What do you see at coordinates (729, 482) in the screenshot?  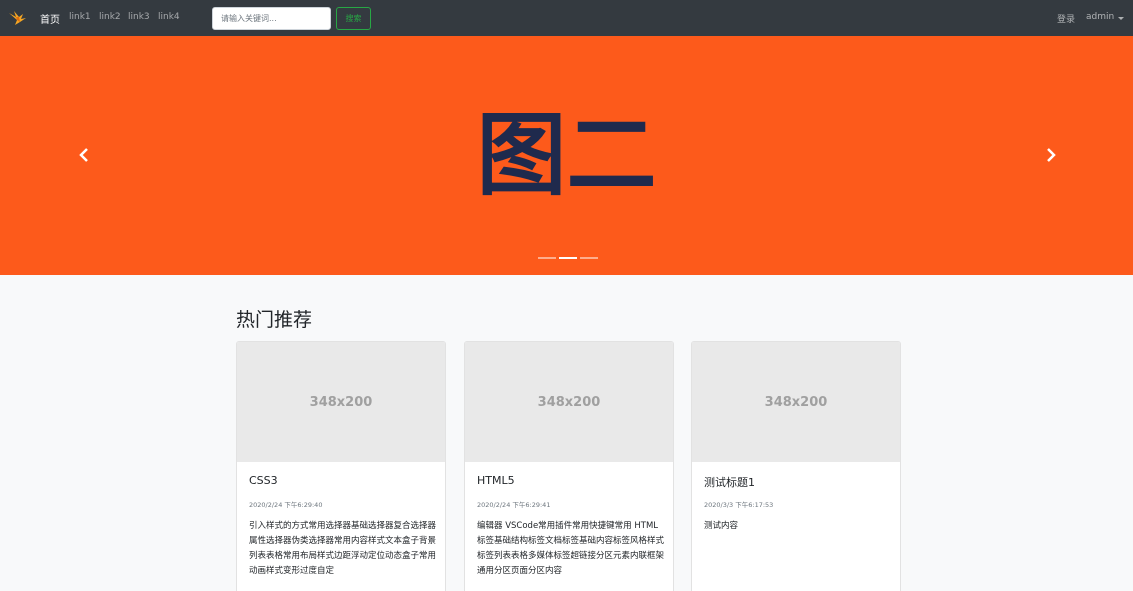 I see `card-title: 测试标题1` at bounding box center [729, 482].